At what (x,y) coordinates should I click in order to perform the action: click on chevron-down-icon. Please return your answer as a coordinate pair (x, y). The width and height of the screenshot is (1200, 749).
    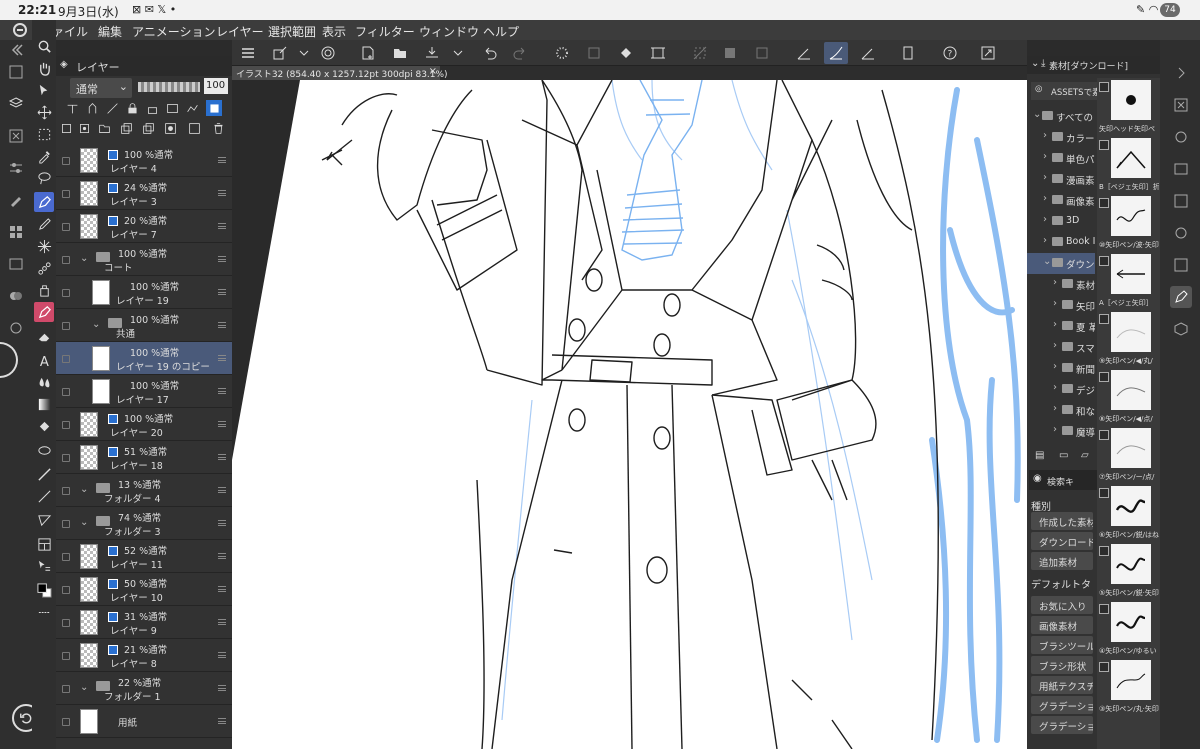
    Looking at the image, I should click on (304, 53).